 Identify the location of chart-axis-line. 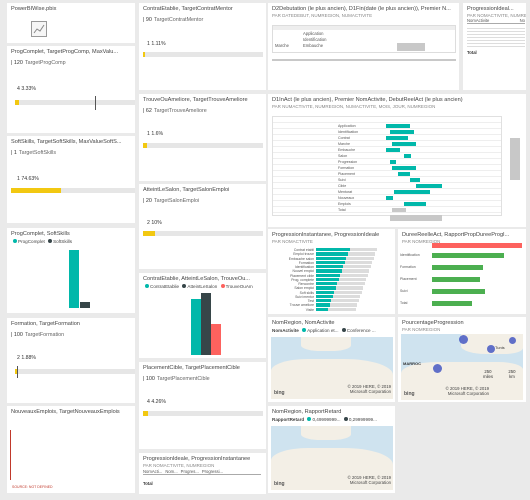
(10, 455).